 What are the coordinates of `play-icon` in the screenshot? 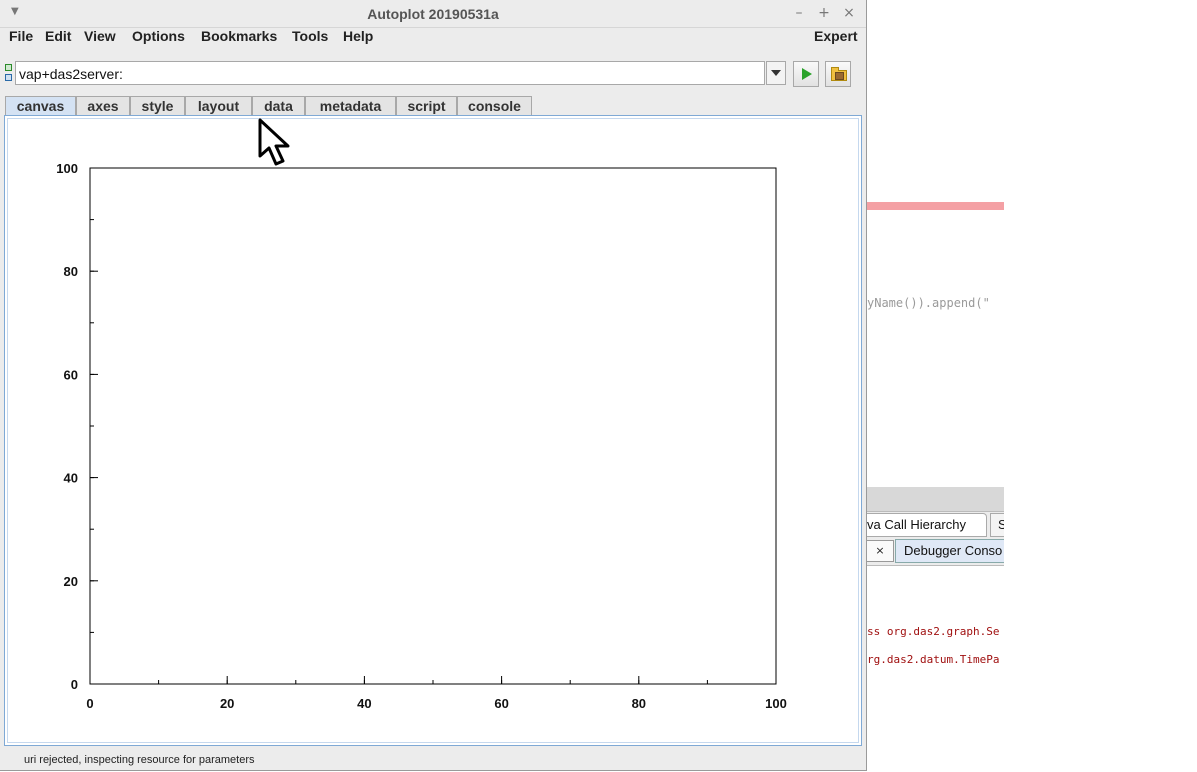 It's located at (807, 74).